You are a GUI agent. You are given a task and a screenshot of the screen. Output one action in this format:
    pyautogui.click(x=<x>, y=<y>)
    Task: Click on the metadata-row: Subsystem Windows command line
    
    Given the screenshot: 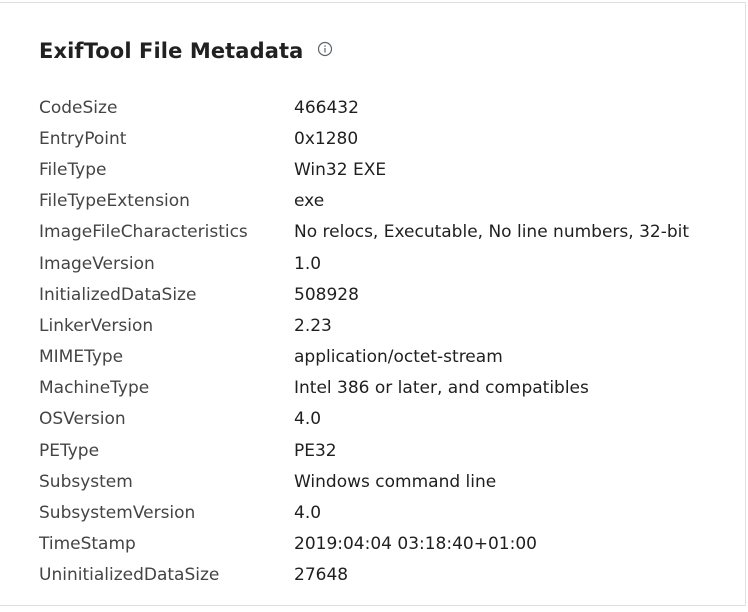 What is the action you would take?
    pyautogui.click(x=389, y=481)
    